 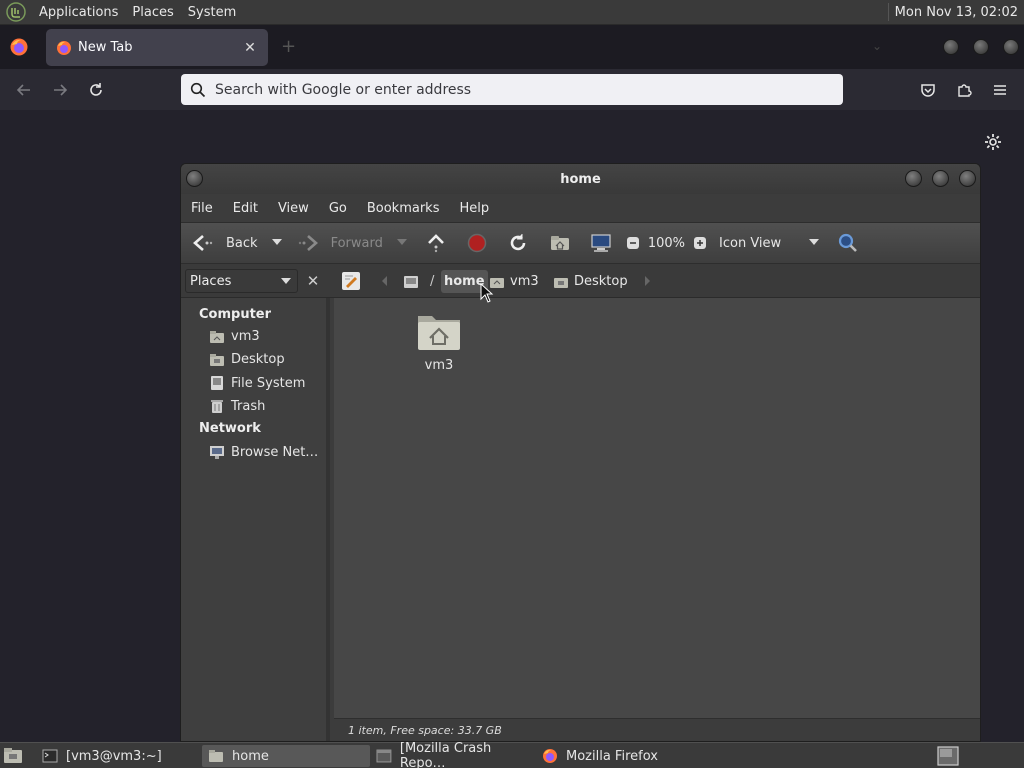 I want to click on sidebar-item-file-system: File System, so click(x=257, y=383).